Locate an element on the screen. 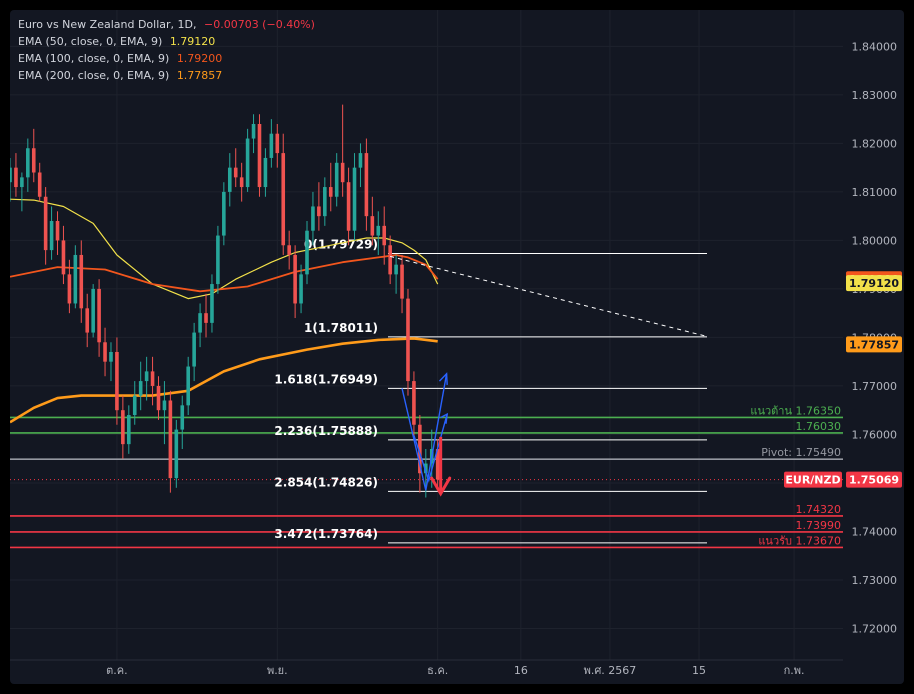 Image resolution: width=914 pixels, height=694 pixels. legend-ema50-row: EMA (50, close, 0, EMA, 9) 1.79120 is located at coordinates (166, 41).